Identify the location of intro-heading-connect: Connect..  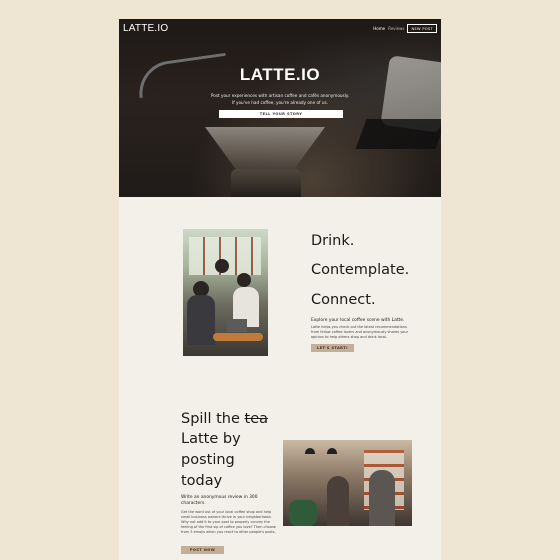
(343, 300).